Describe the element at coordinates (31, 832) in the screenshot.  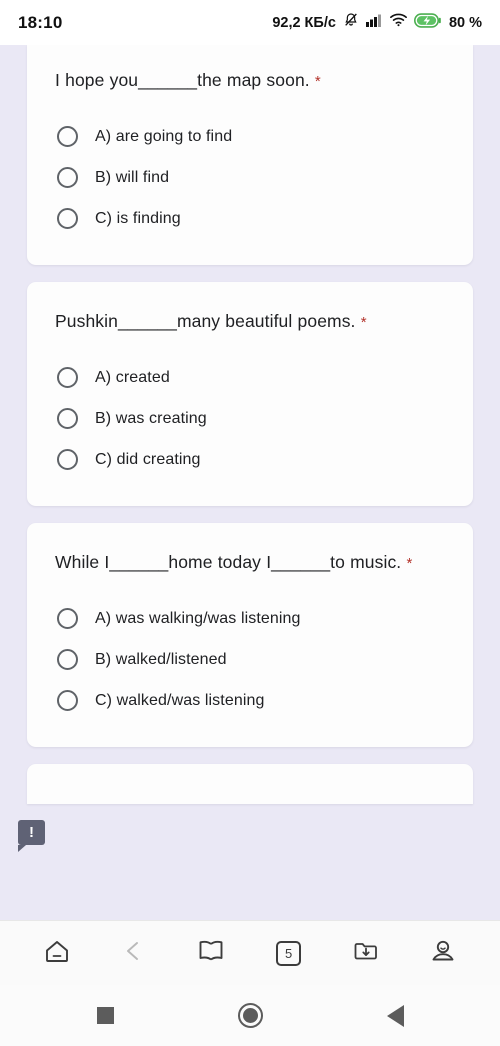
I see `warning-badge-label: !` at that location.